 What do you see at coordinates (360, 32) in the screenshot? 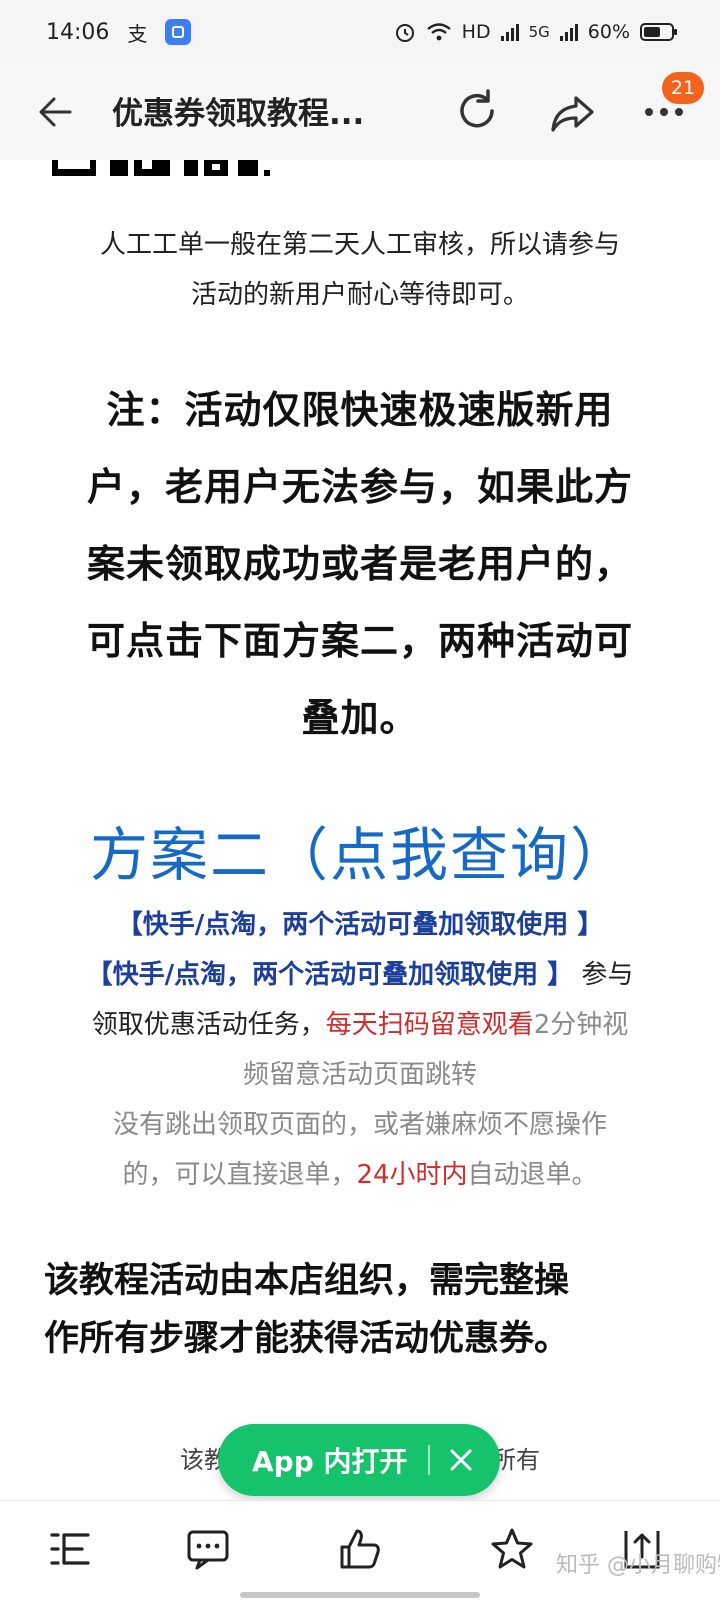
I see `status-bar: 14:06 支 HD 5G 60%` at bounding box center [360, 32].